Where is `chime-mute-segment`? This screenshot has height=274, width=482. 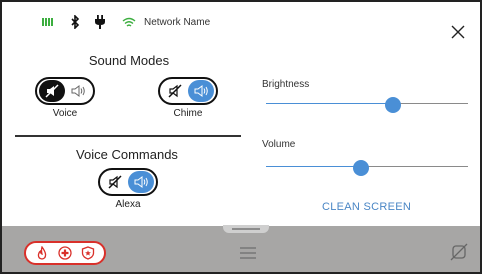 chime-mute-segment is located at coordinates (175, 91).